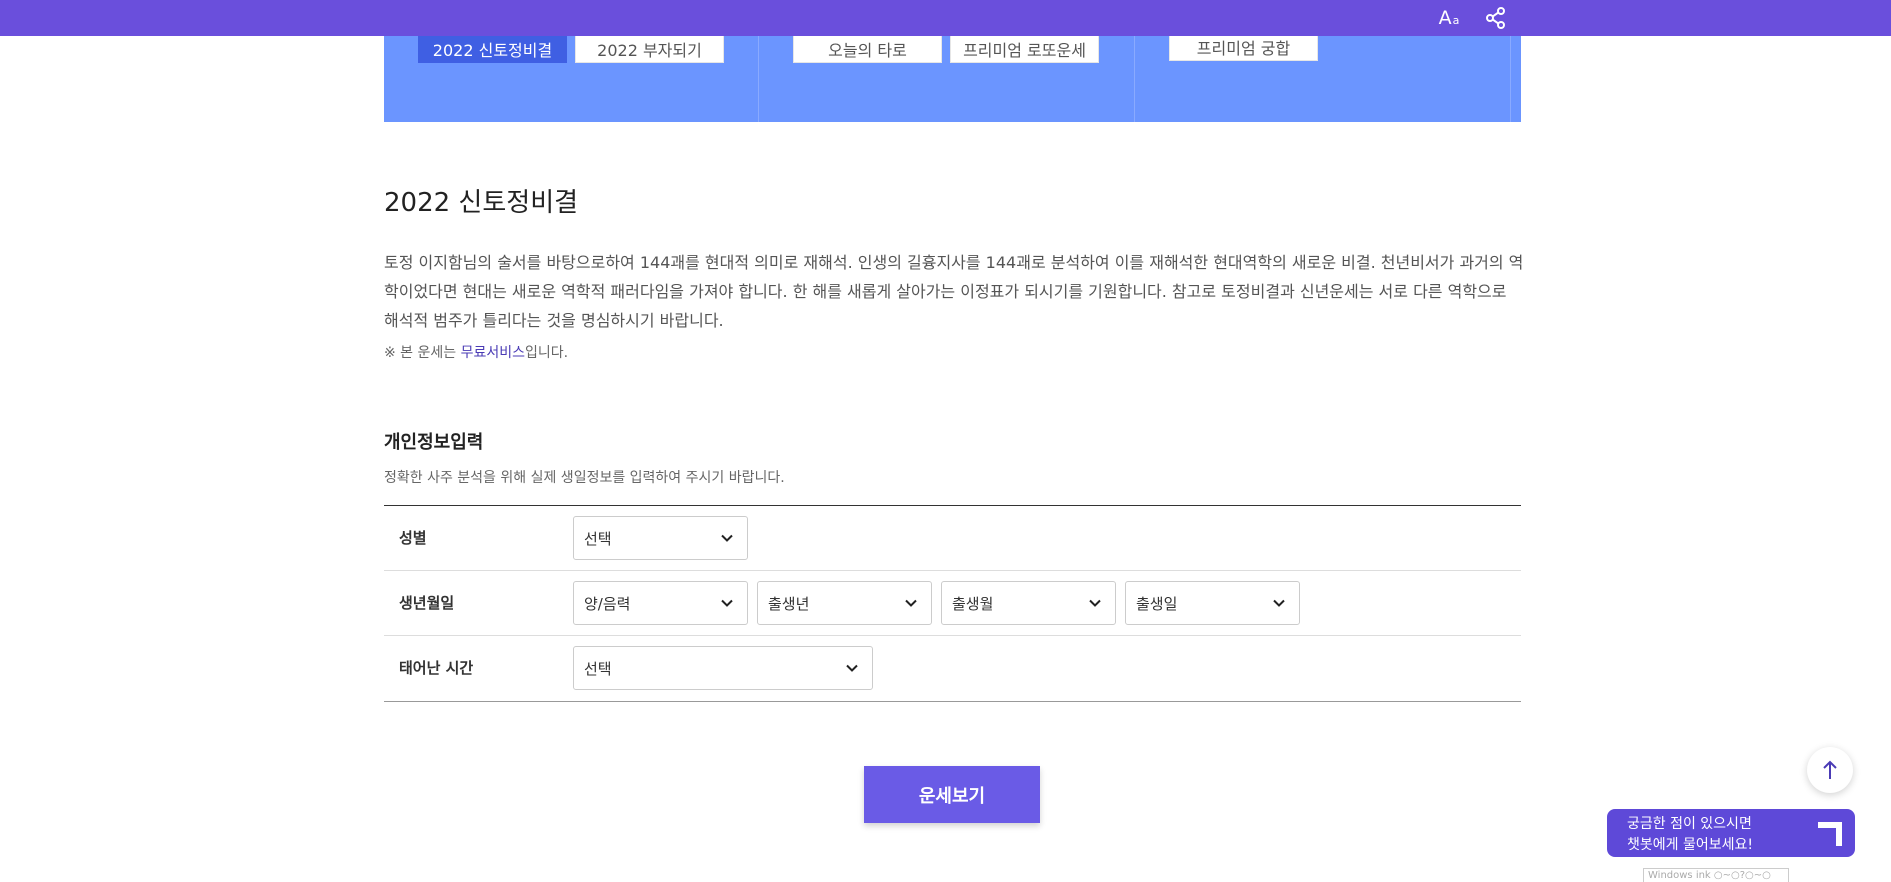 The width and height of the screenshot is (1891, 882). I want to click on birth-day-select: 출생일, so click(1212, 603).